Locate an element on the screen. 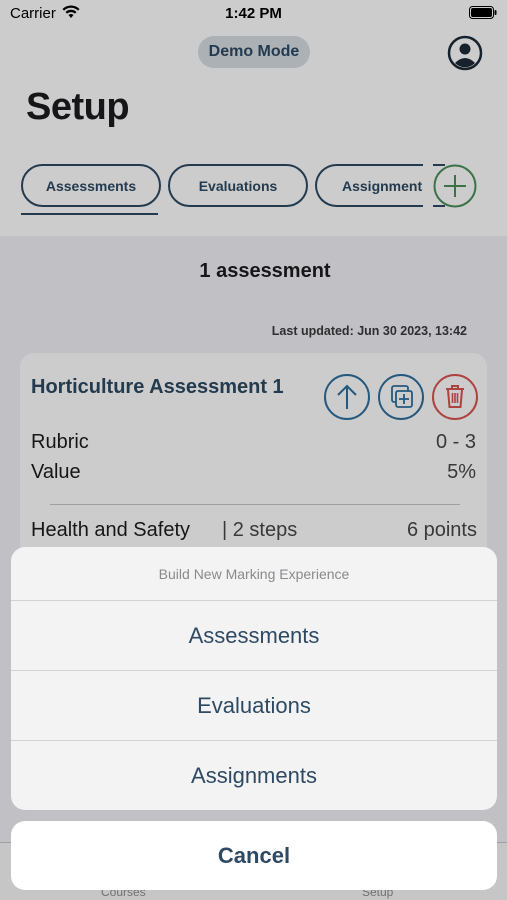  action-option-assignments: Assignments is located at coordinates (254, 775).